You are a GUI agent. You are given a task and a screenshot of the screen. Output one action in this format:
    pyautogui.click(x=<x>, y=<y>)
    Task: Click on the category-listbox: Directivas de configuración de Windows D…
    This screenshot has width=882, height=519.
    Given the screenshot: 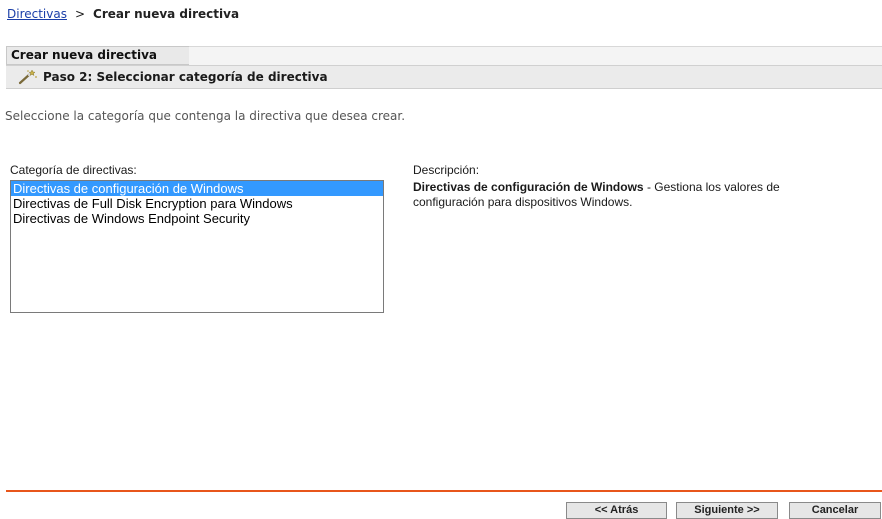 What is the action you would take?
    pyautogui.click(x=197, y=246)
    